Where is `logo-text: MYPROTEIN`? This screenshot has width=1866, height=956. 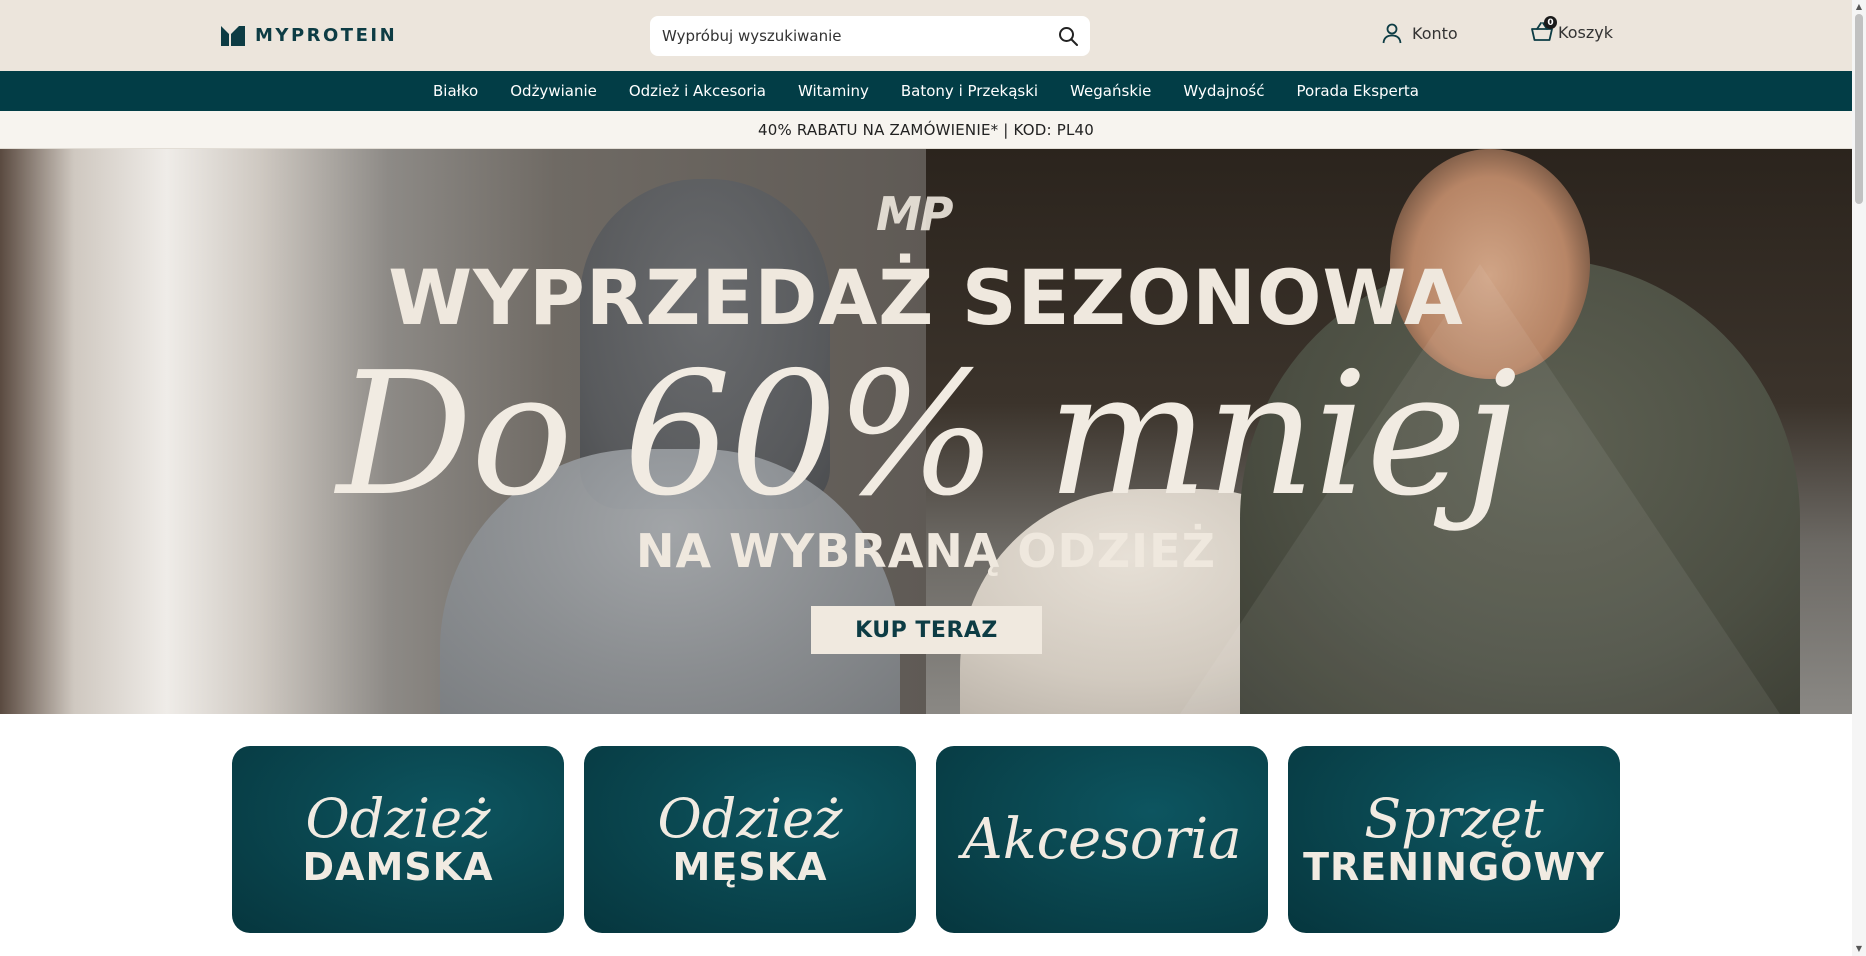 logo-text: MYPROTEIN is located at coordinates (326, 35).